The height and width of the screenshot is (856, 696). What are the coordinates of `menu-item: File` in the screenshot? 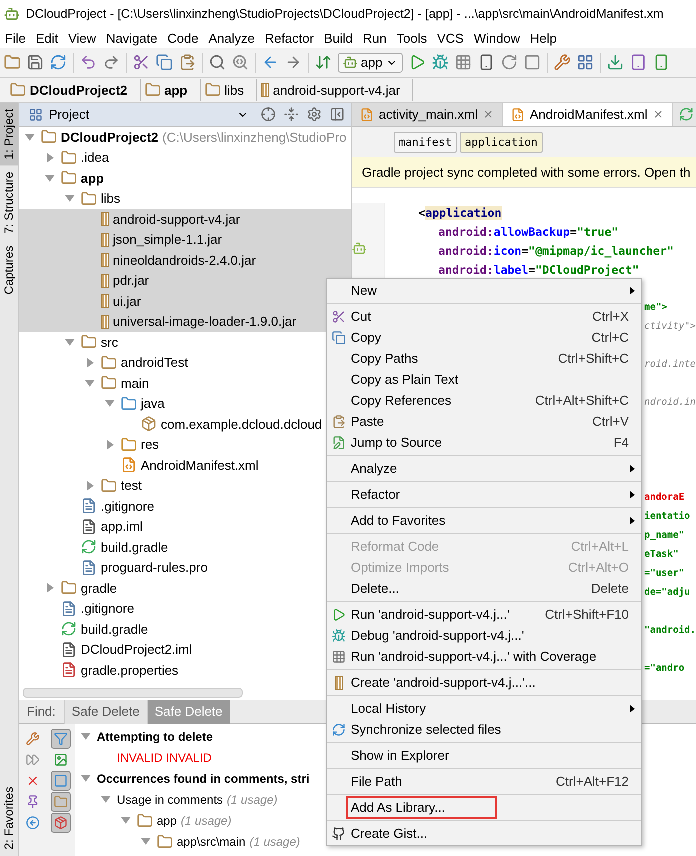 It's located at (15, 38).